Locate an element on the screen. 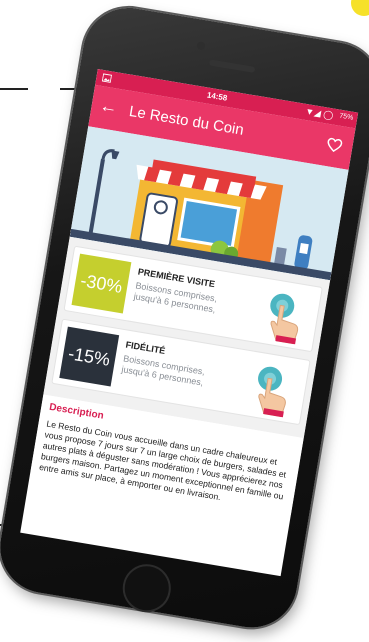  page-title: Le Resto du Coin is located at coordinates (186, 120).